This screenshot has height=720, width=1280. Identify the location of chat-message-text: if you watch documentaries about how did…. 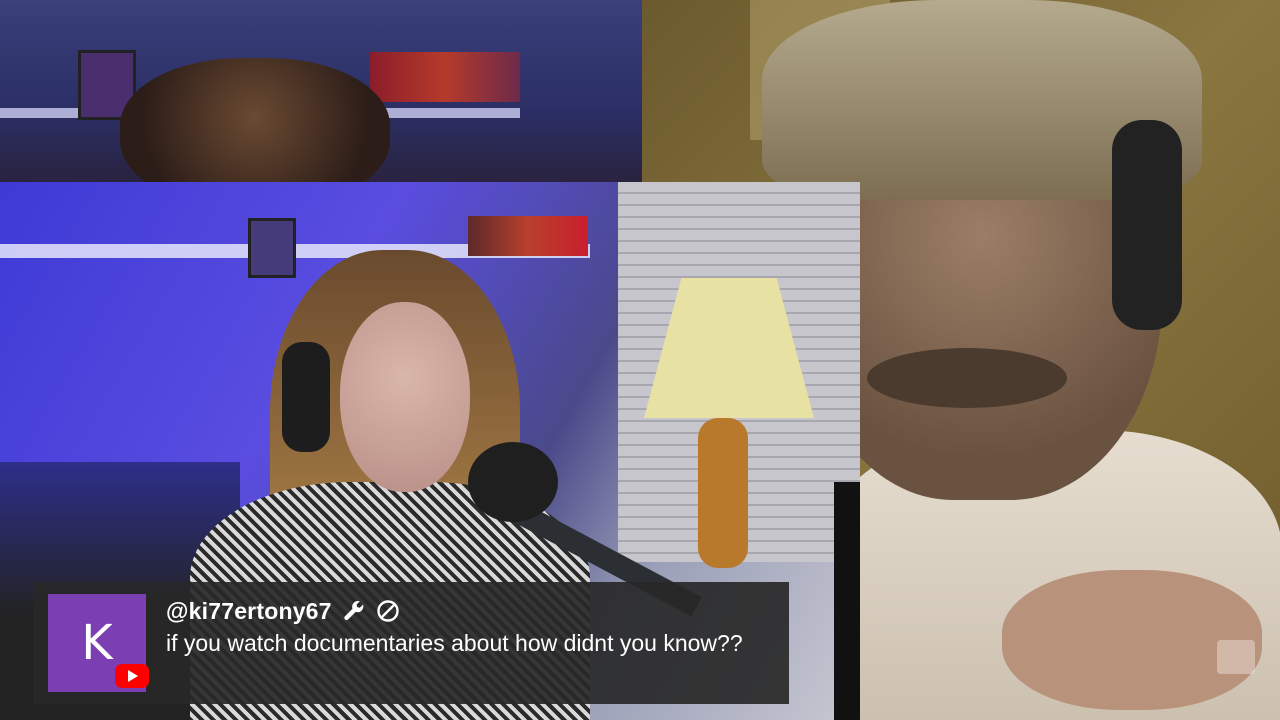
(454, 643).